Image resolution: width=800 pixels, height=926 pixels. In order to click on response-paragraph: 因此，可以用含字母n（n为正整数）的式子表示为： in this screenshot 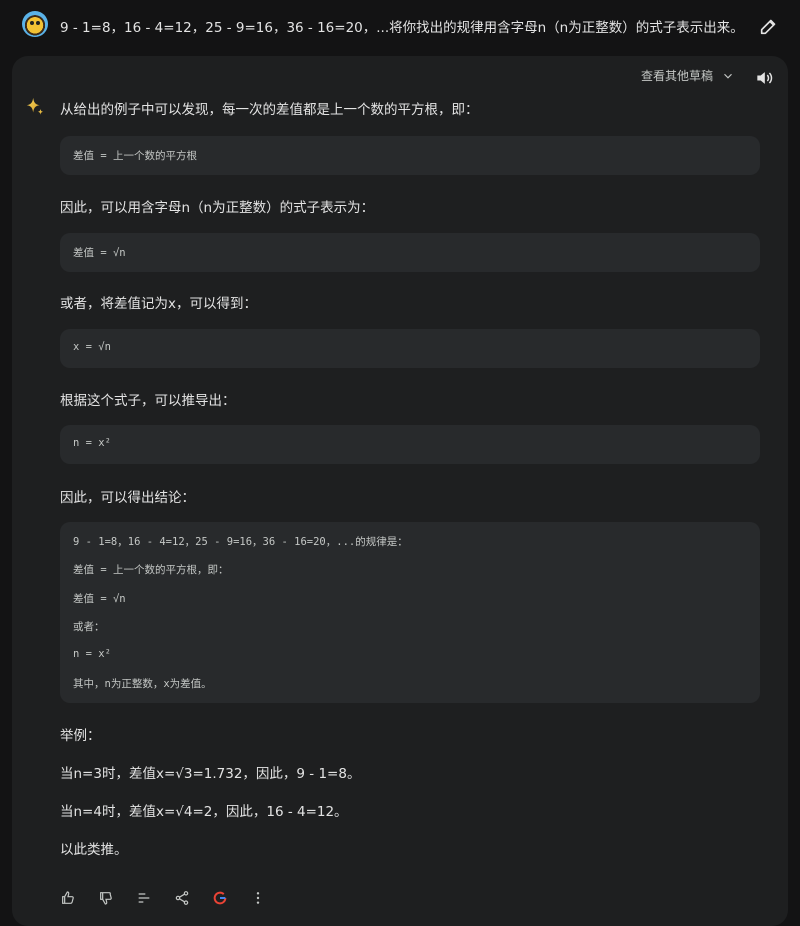, I will do `click(217, 208)`.